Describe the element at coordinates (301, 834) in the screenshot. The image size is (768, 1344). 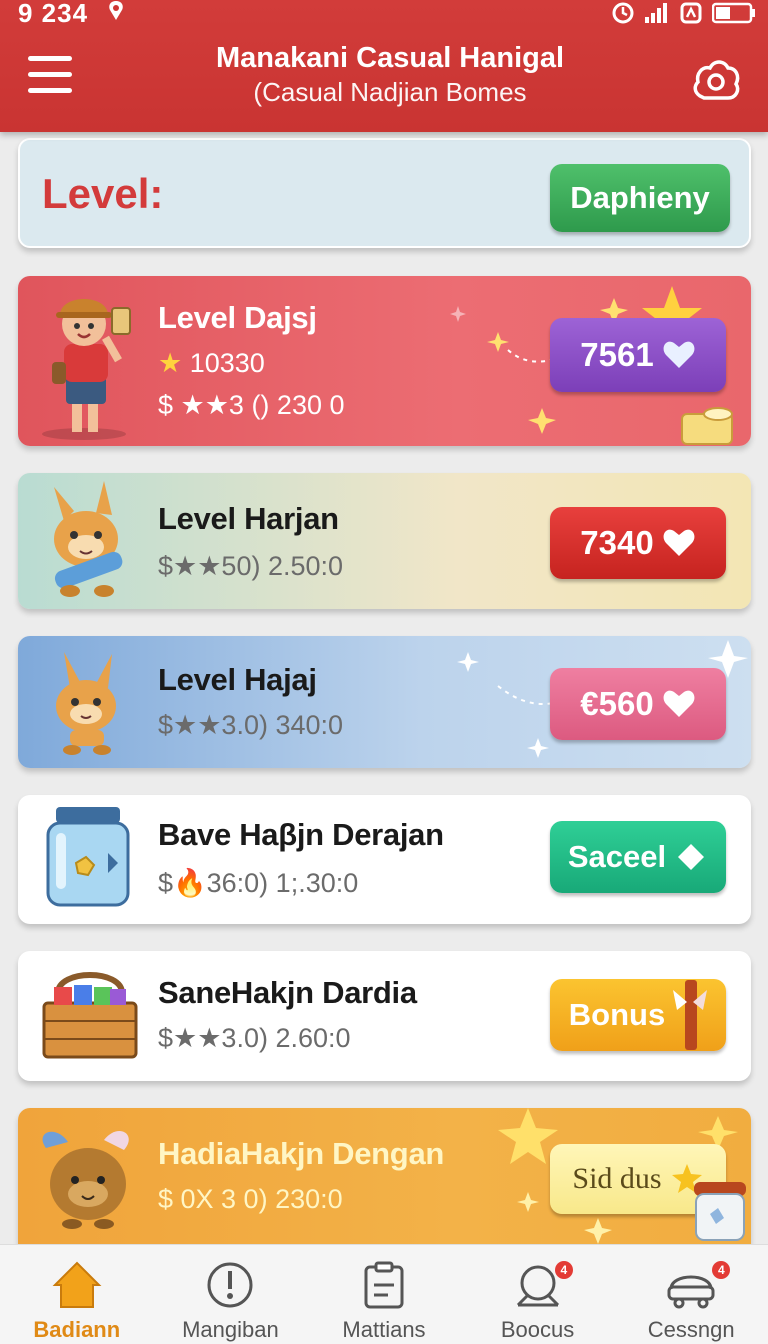
I see `item-title: Bave Haβjn Derajan` at that location.